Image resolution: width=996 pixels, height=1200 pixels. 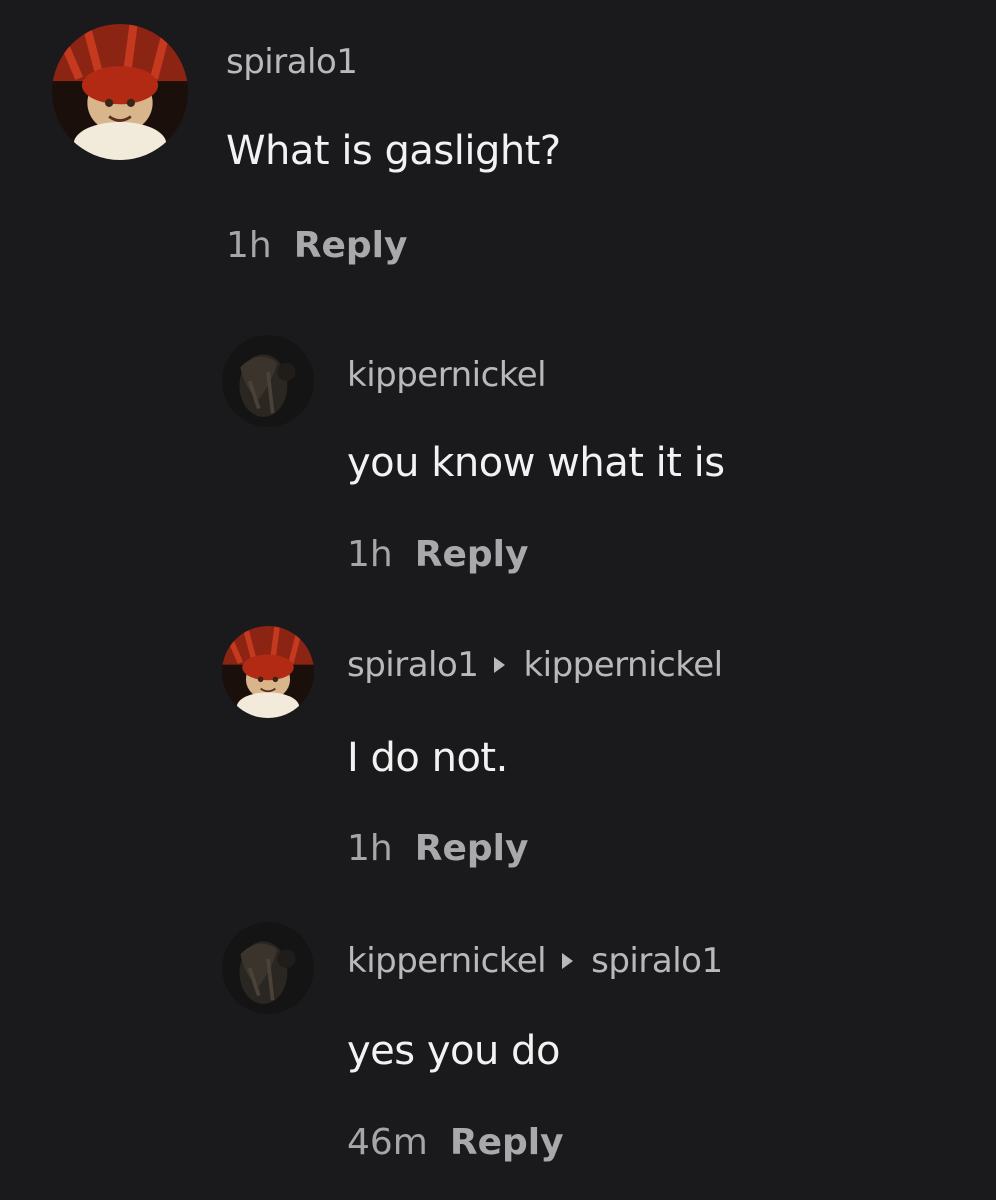 What do you see at coordinates (387, 1142) in the screenshot?
I see `reply-time: 46m` at bounding box center [387, 1142].